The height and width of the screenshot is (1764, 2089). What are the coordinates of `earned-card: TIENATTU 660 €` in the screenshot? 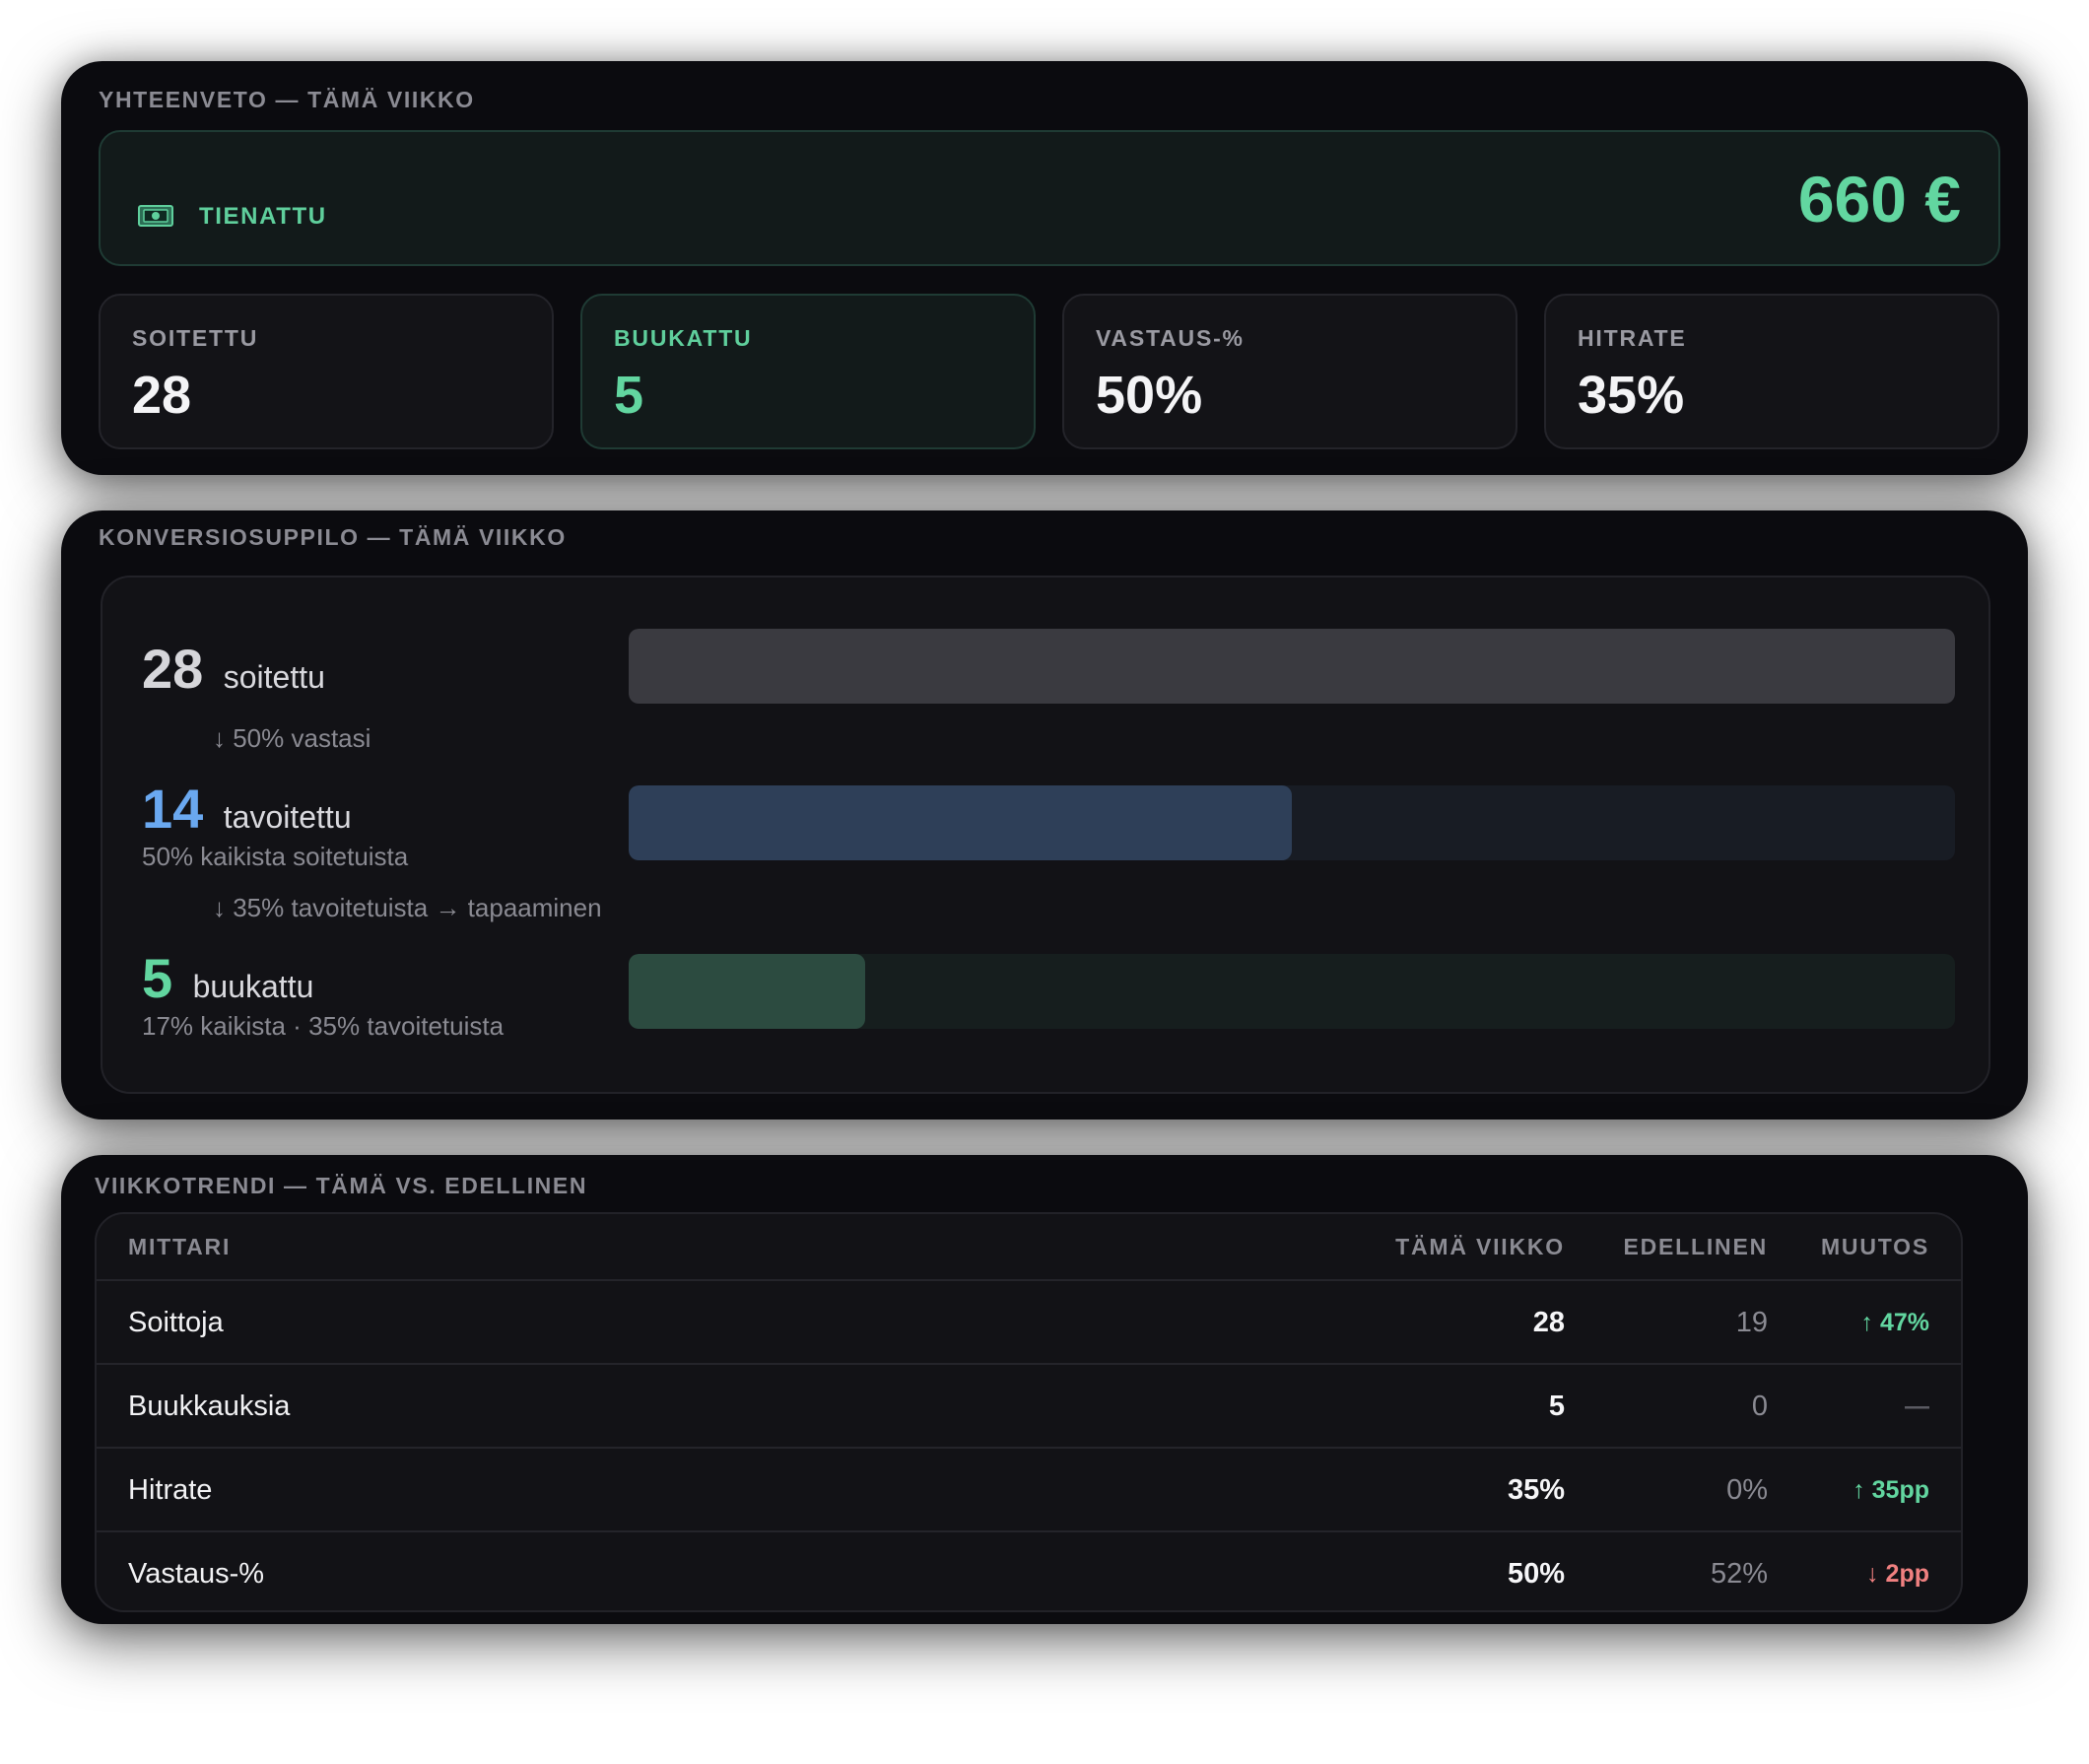 It's located at (1049, 198).